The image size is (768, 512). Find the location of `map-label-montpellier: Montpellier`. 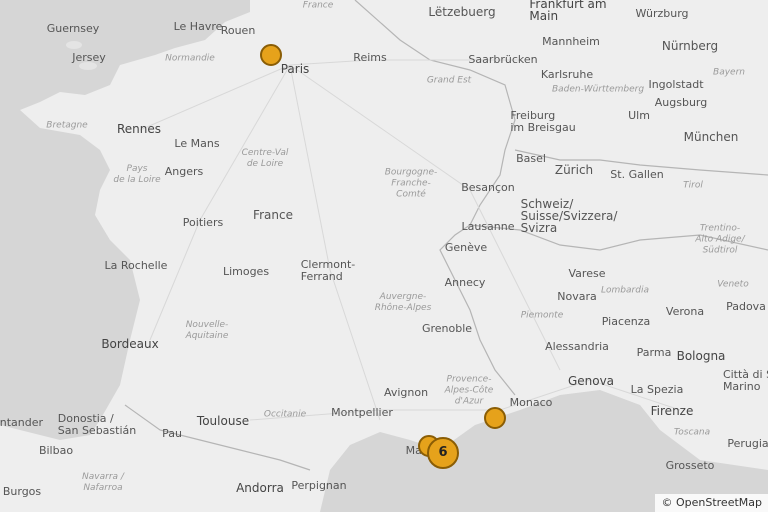

map-label-montpellier: Montpellier is located at coordinates (362, 412).